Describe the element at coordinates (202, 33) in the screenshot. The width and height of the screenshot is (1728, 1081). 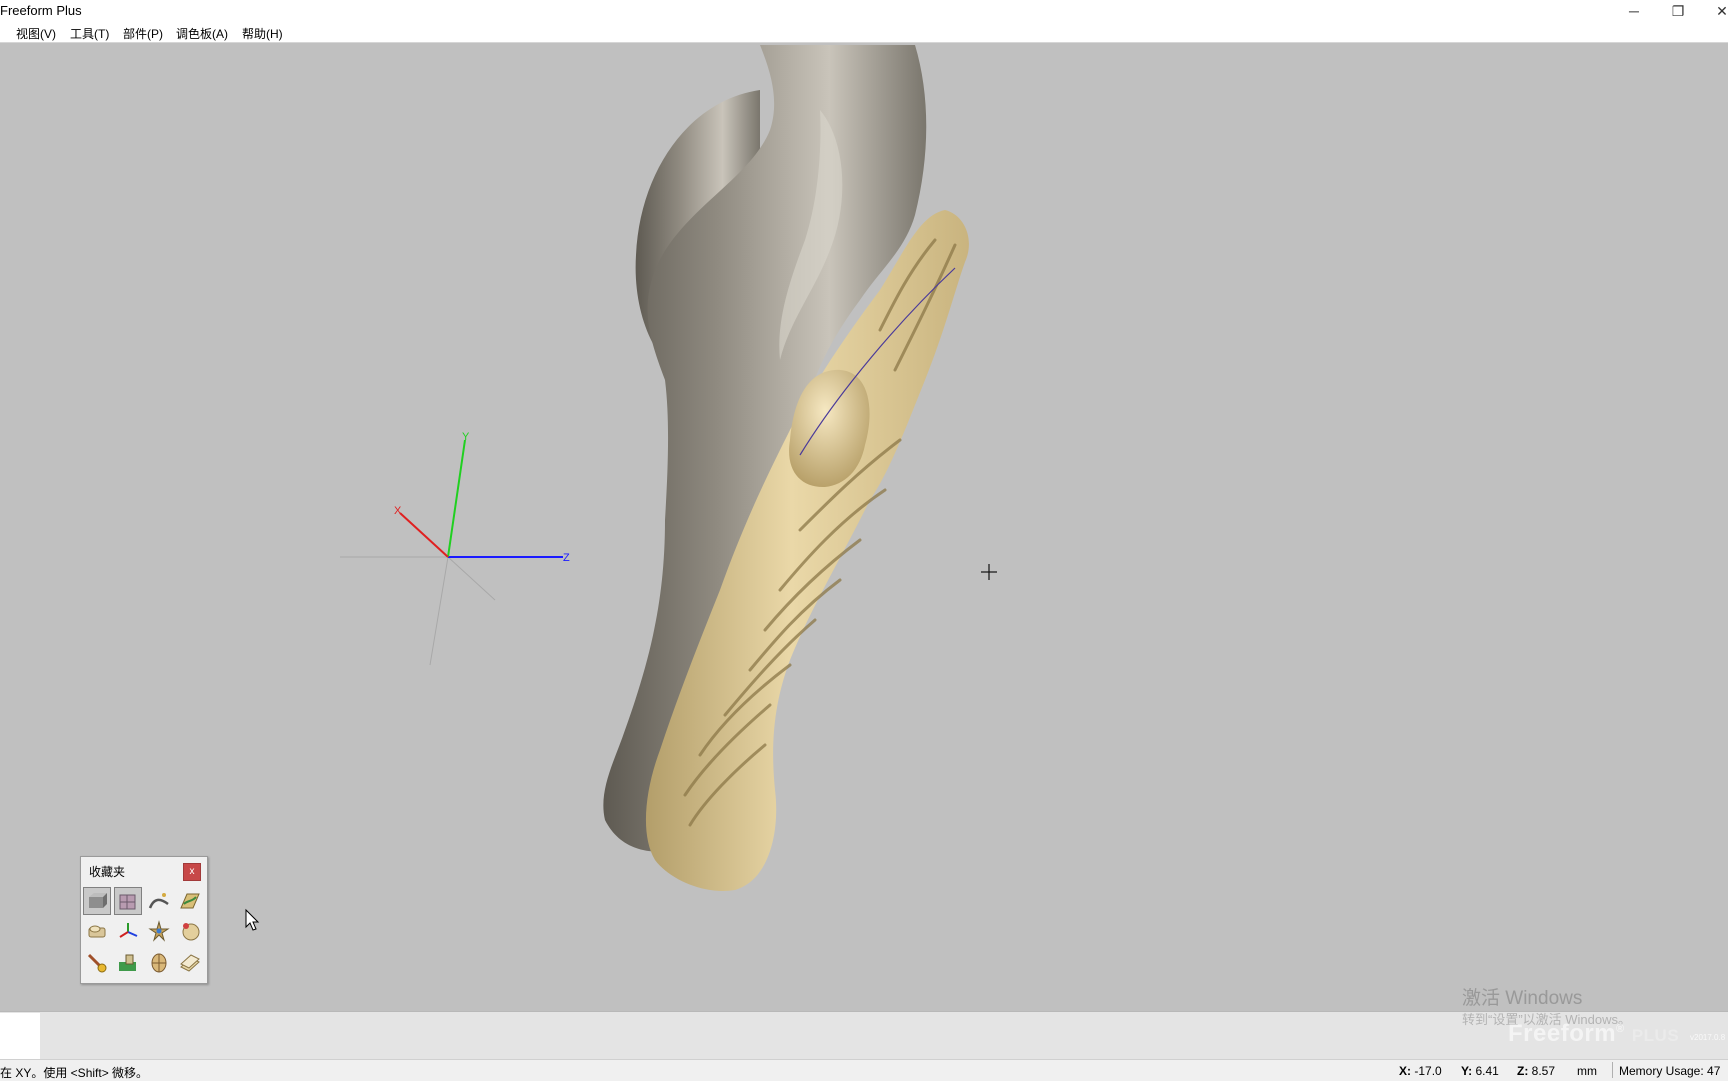
I see `menu-palette: 调色板(A)` at that location.